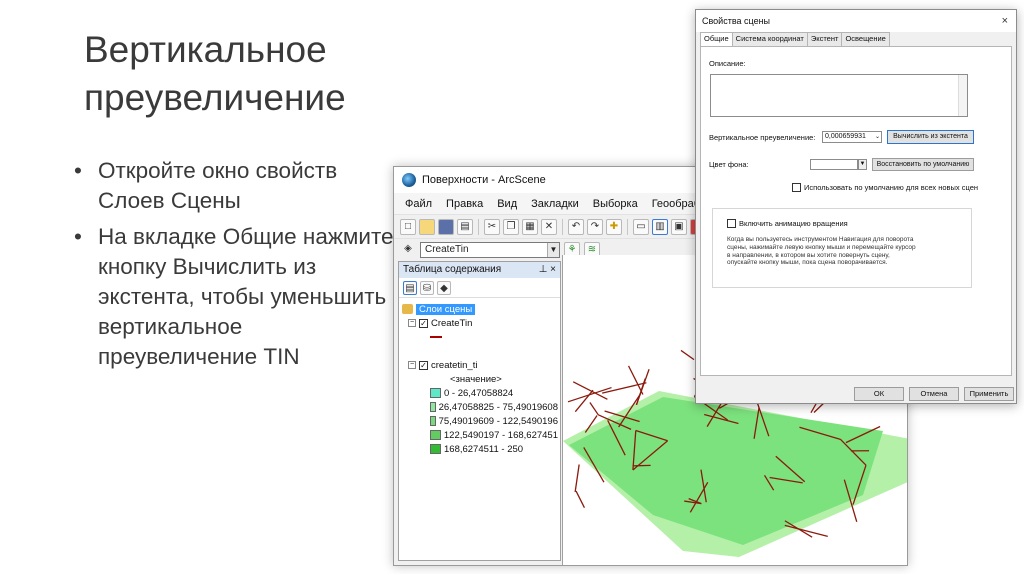 The height and width of the screenshot is (574, 1024). Describe the element at coordinates (484, 180) in the screenshot. I see `arcscene-title: Поверхности - ArcScene` at that location.